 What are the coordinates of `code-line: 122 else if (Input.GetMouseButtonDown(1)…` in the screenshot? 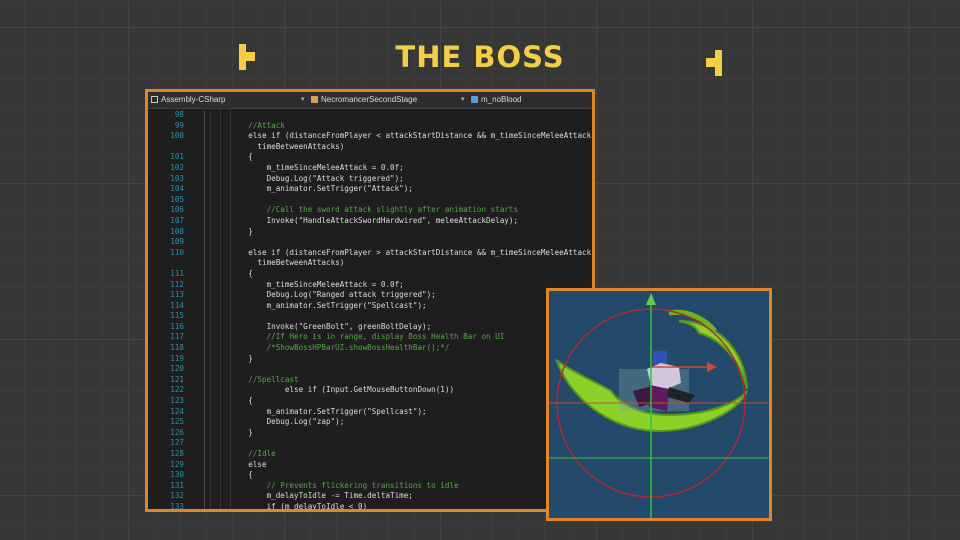 It's located at (370, 390).